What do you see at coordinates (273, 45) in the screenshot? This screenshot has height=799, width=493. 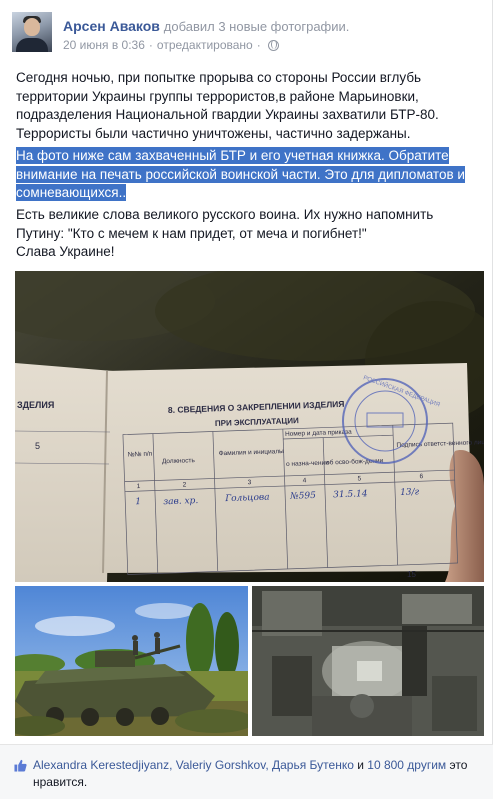 I see `globe-icon` at bounding box center [273, 45].